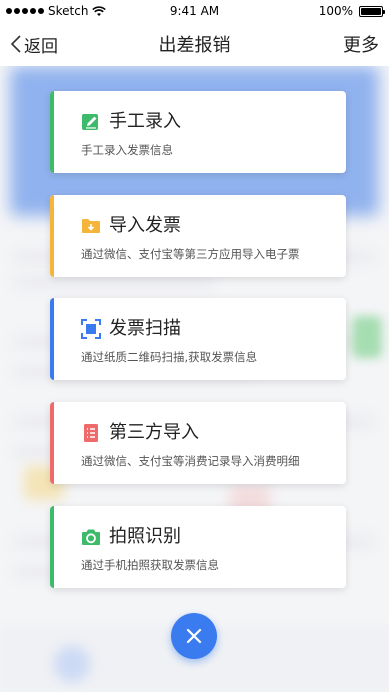 This screenshot has width=389, height=692. Describe the element at coordinates (145, 536) in the screenshot. I see `option-title: 拍照识别` at that location.